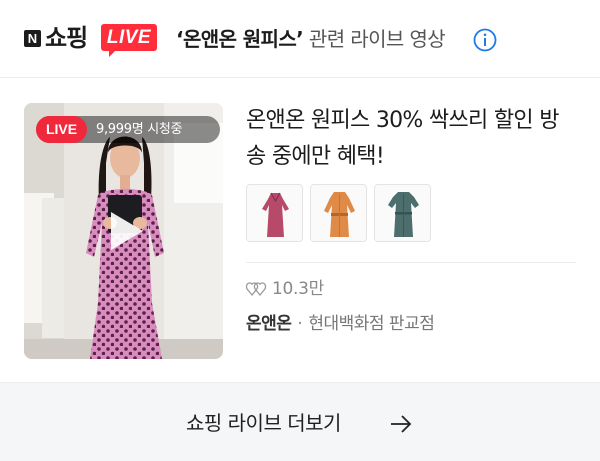 The height and width of the screenshot is (461, 600). Describe the element at coordinates (401, 424) in the screenshot. I see `arrow-right-icon` at that location.